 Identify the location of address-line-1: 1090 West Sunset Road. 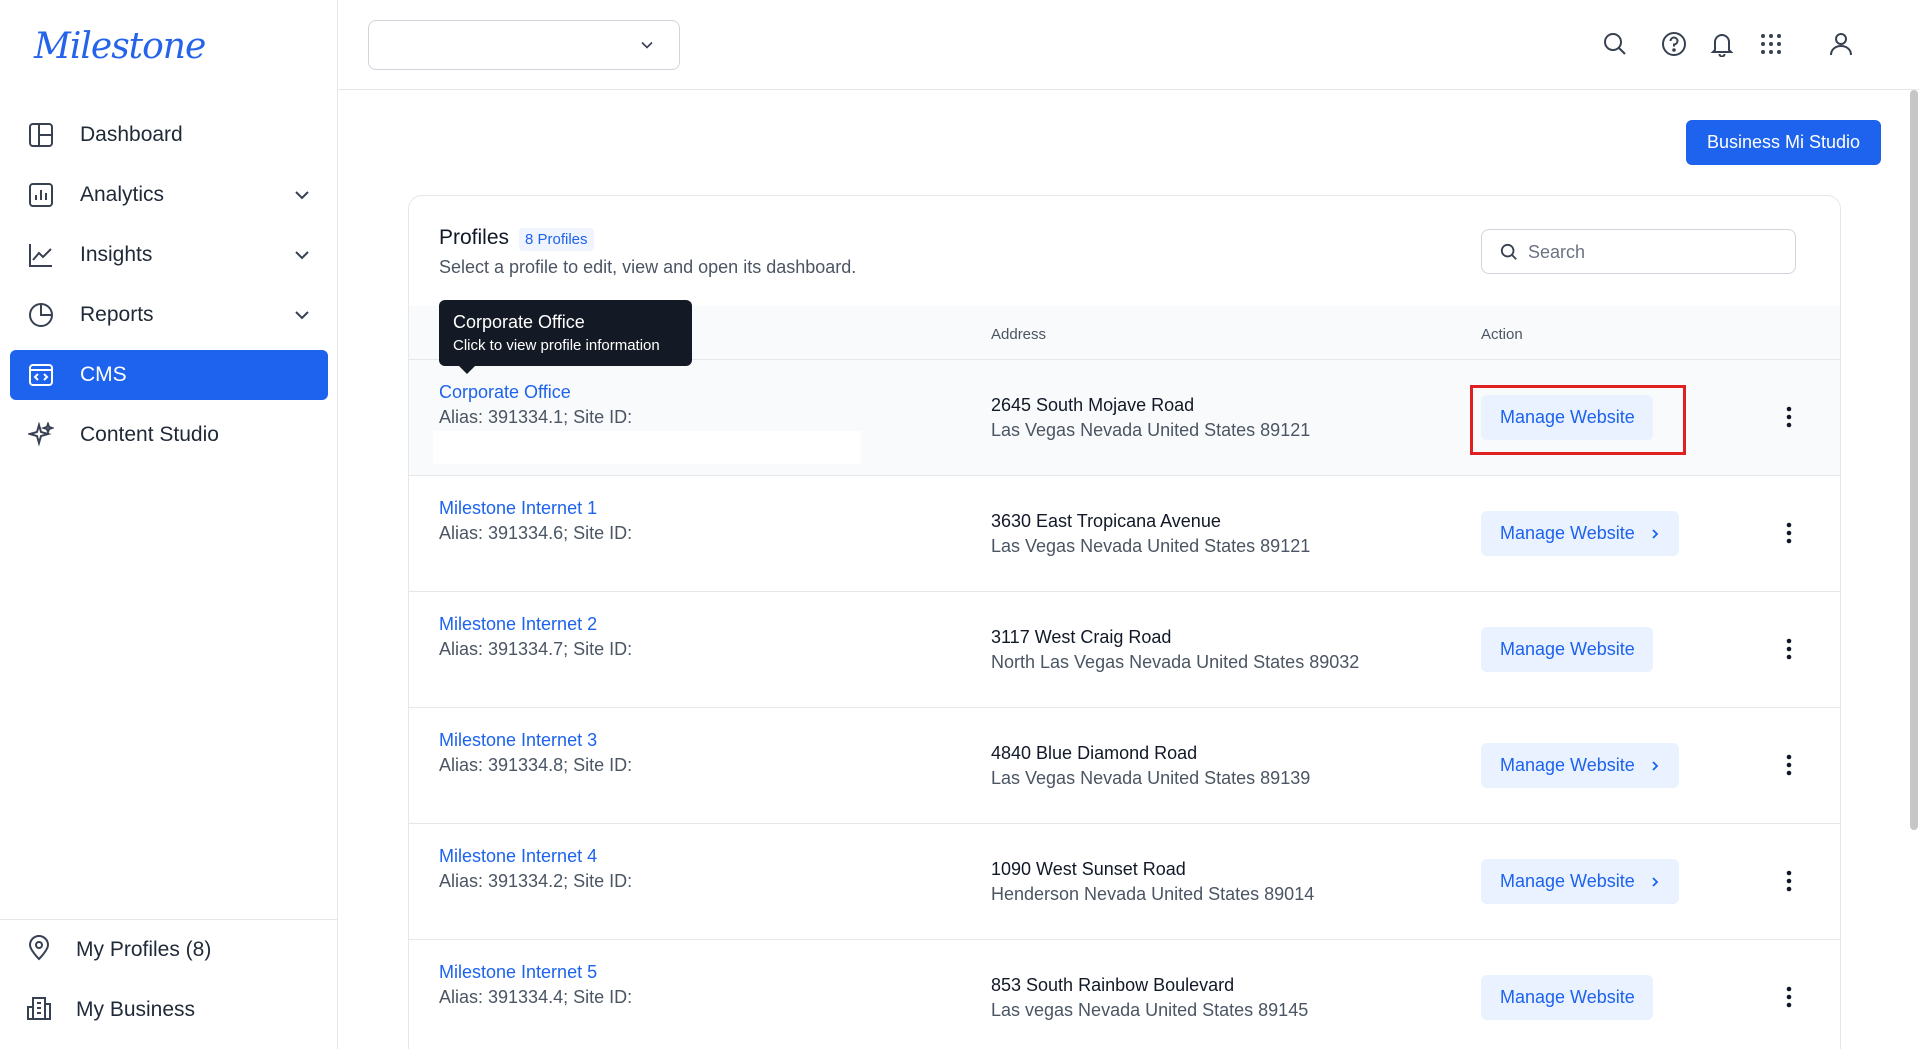
(1088, 869).